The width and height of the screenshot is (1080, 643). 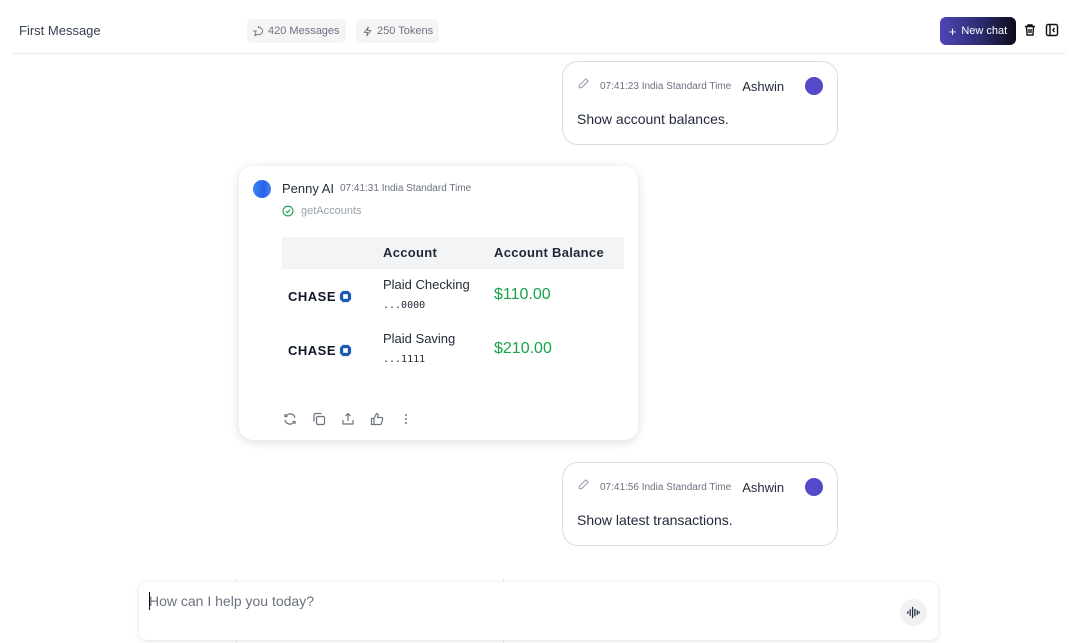 What do you see at coordinates (426, 284) in the screenshot?
I see `account-name: Plaid Checking` at bounding box center [426, 284].